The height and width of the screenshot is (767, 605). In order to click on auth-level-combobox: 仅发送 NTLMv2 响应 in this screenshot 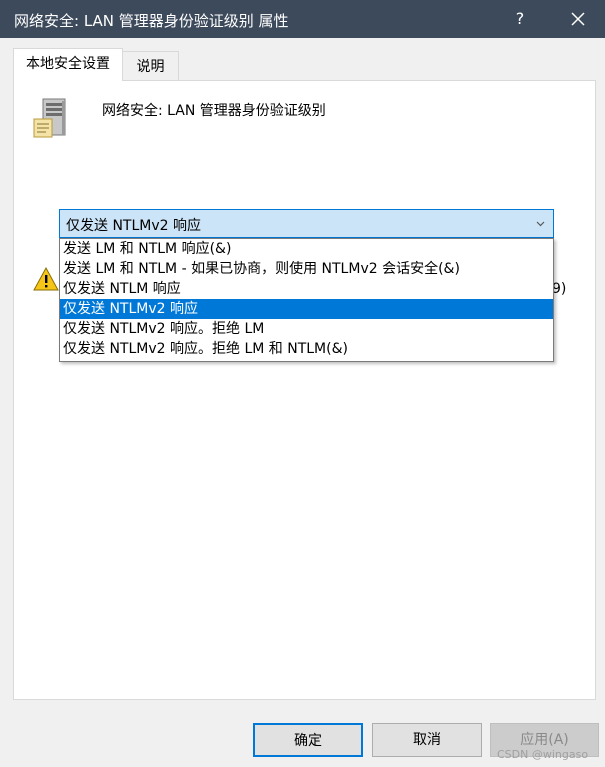, I will do `click(306, 223)`.